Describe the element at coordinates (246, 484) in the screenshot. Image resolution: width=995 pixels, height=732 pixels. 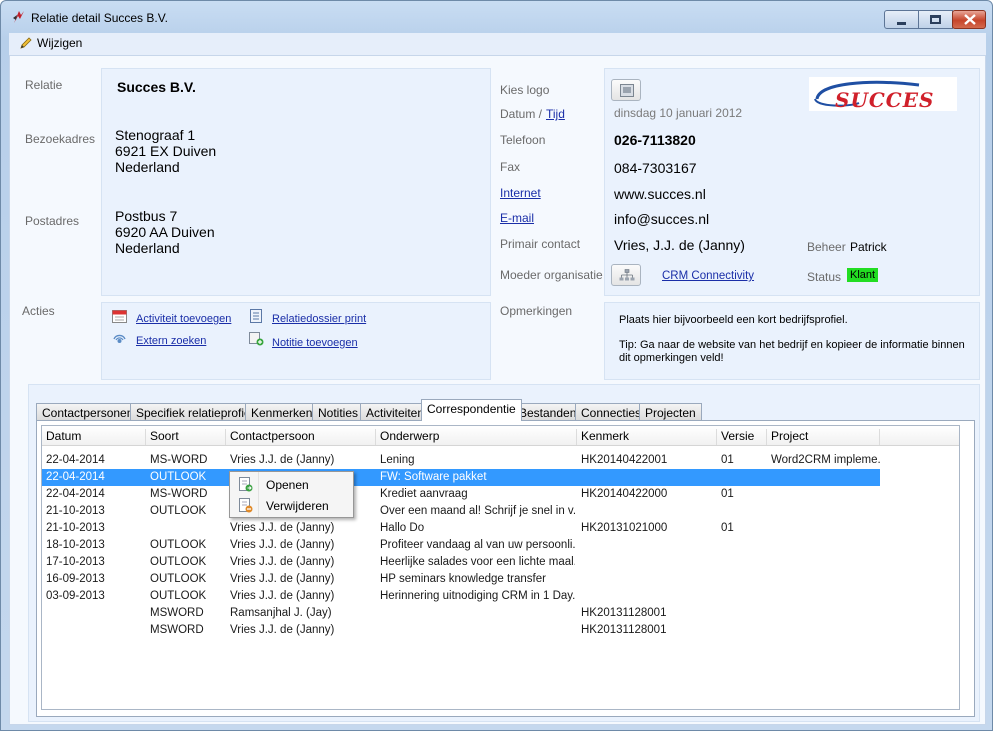
I see `open-document-icon` at that location.